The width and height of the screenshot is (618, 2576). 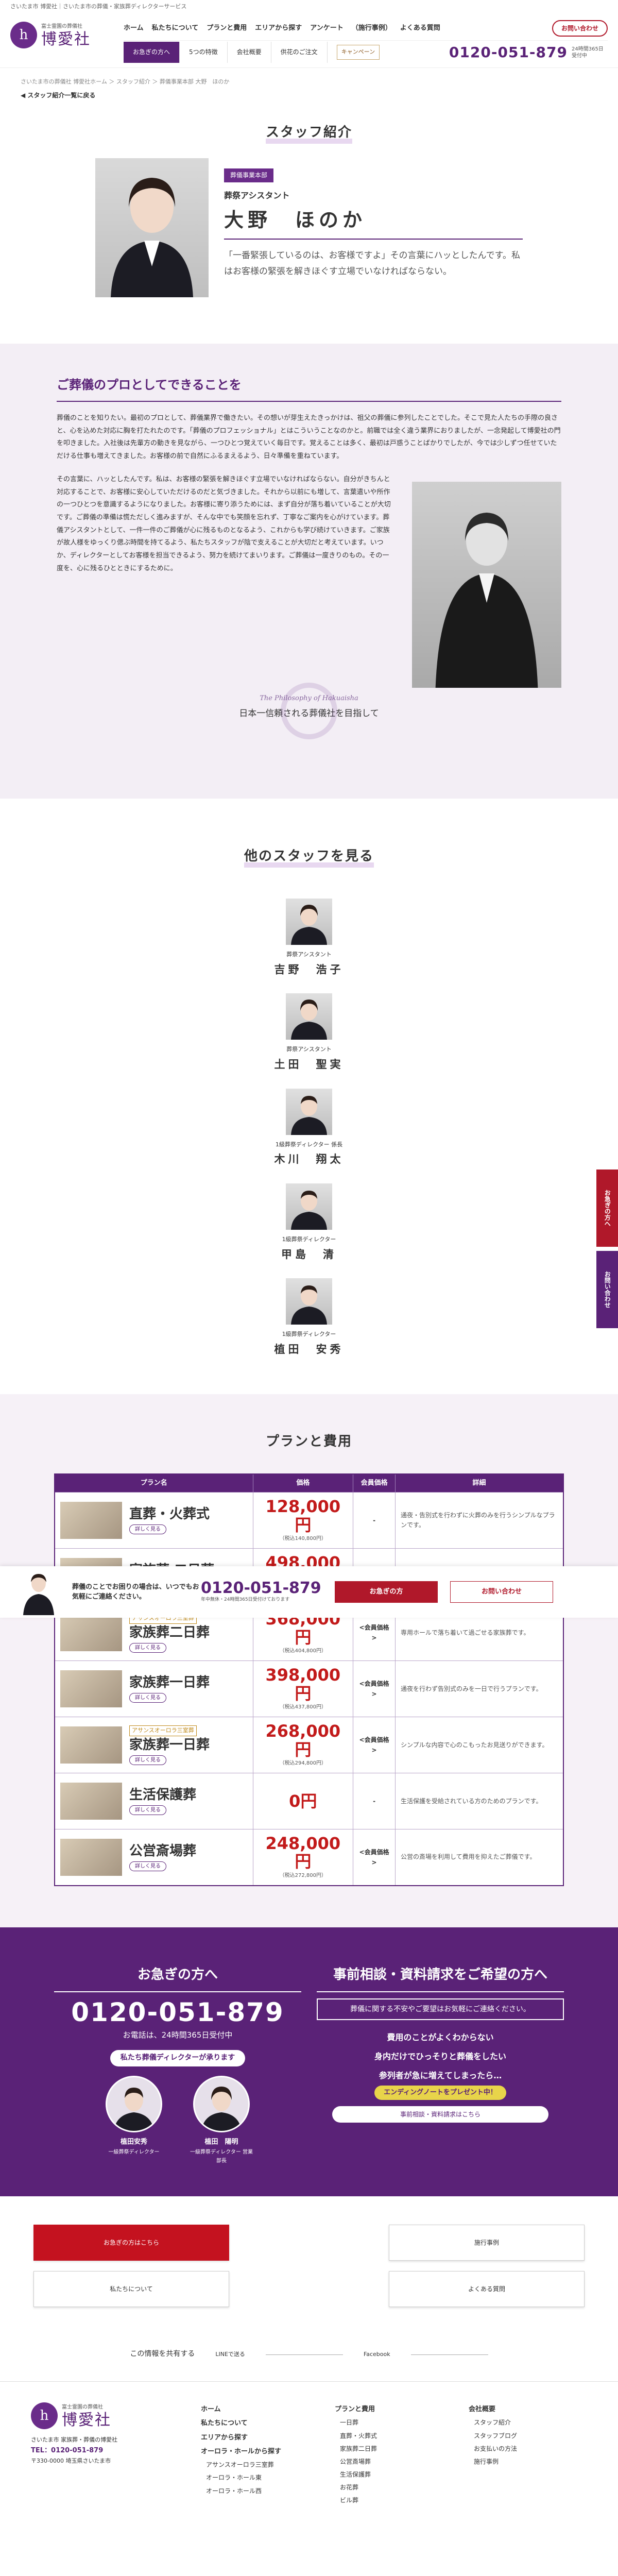 What do you see at coordinates (230, 2355) in the screenshot?
I see `share-line-button: LINEで送る` at bounding box center [230, 2355].